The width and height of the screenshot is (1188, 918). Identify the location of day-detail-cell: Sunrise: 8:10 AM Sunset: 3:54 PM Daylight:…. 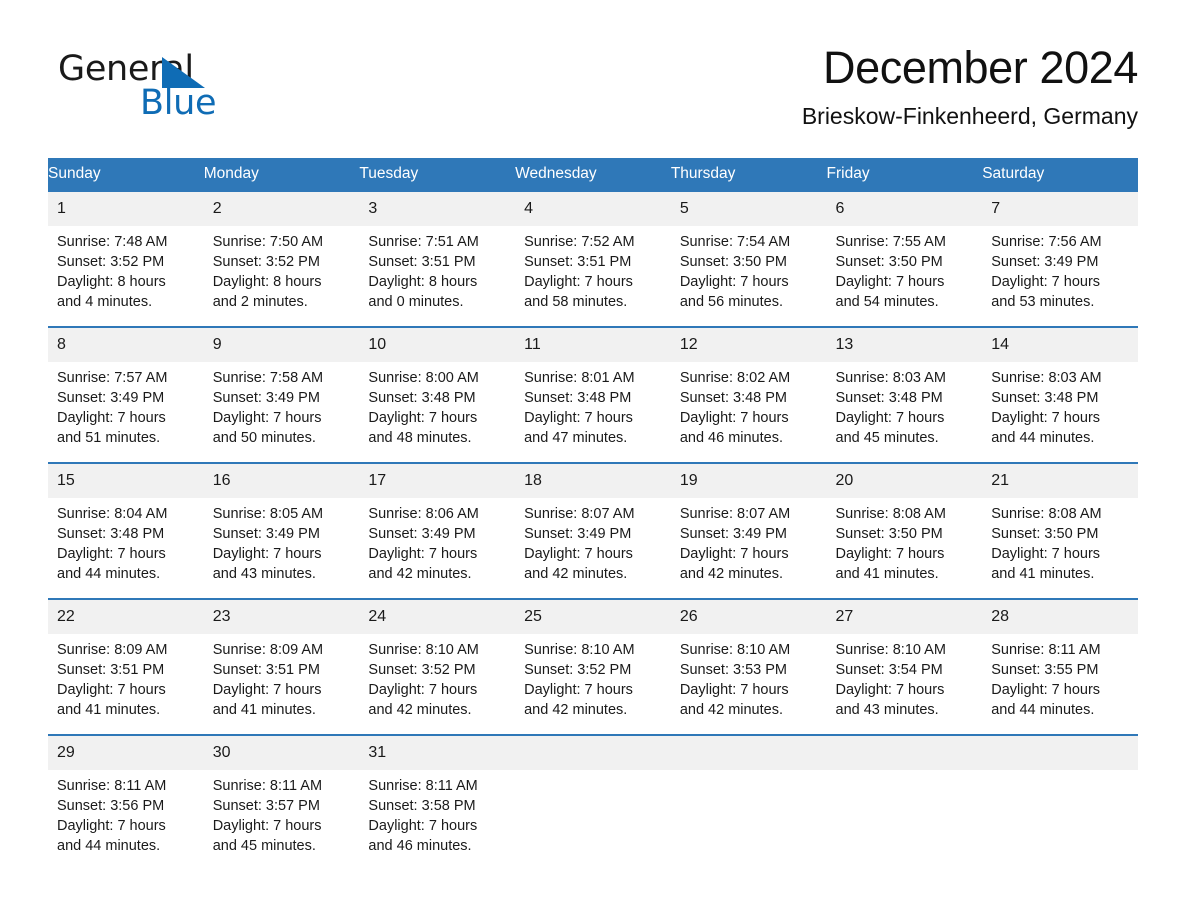
(904, 684).